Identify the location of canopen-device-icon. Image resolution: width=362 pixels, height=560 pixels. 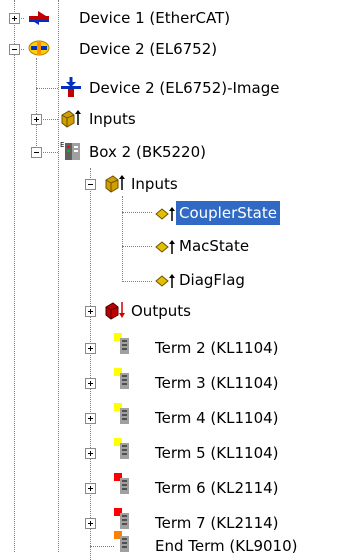
(39, 48).